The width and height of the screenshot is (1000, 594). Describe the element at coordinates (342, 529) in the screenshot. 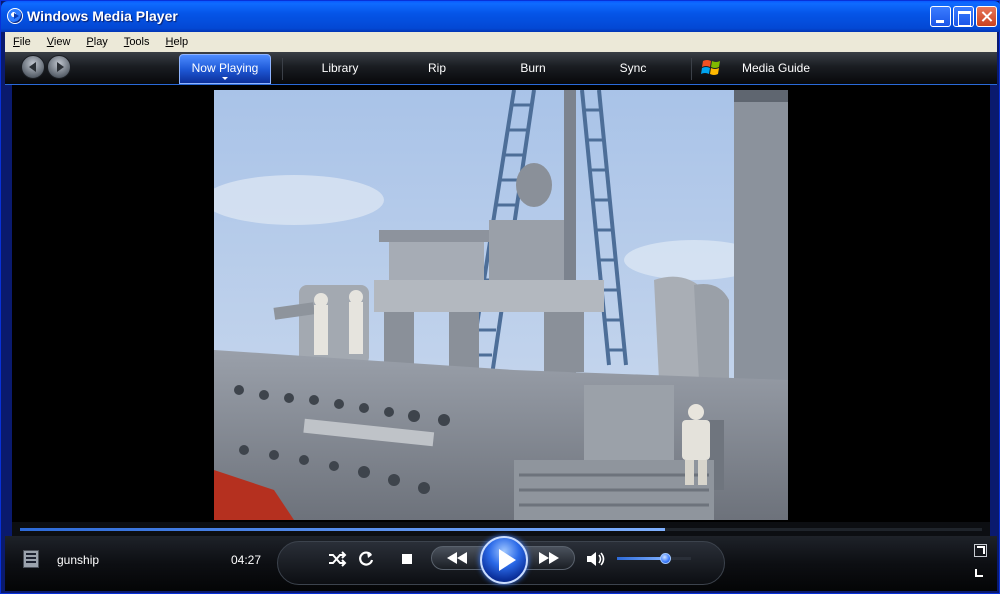

I see `seek-progress-fill` at that location.